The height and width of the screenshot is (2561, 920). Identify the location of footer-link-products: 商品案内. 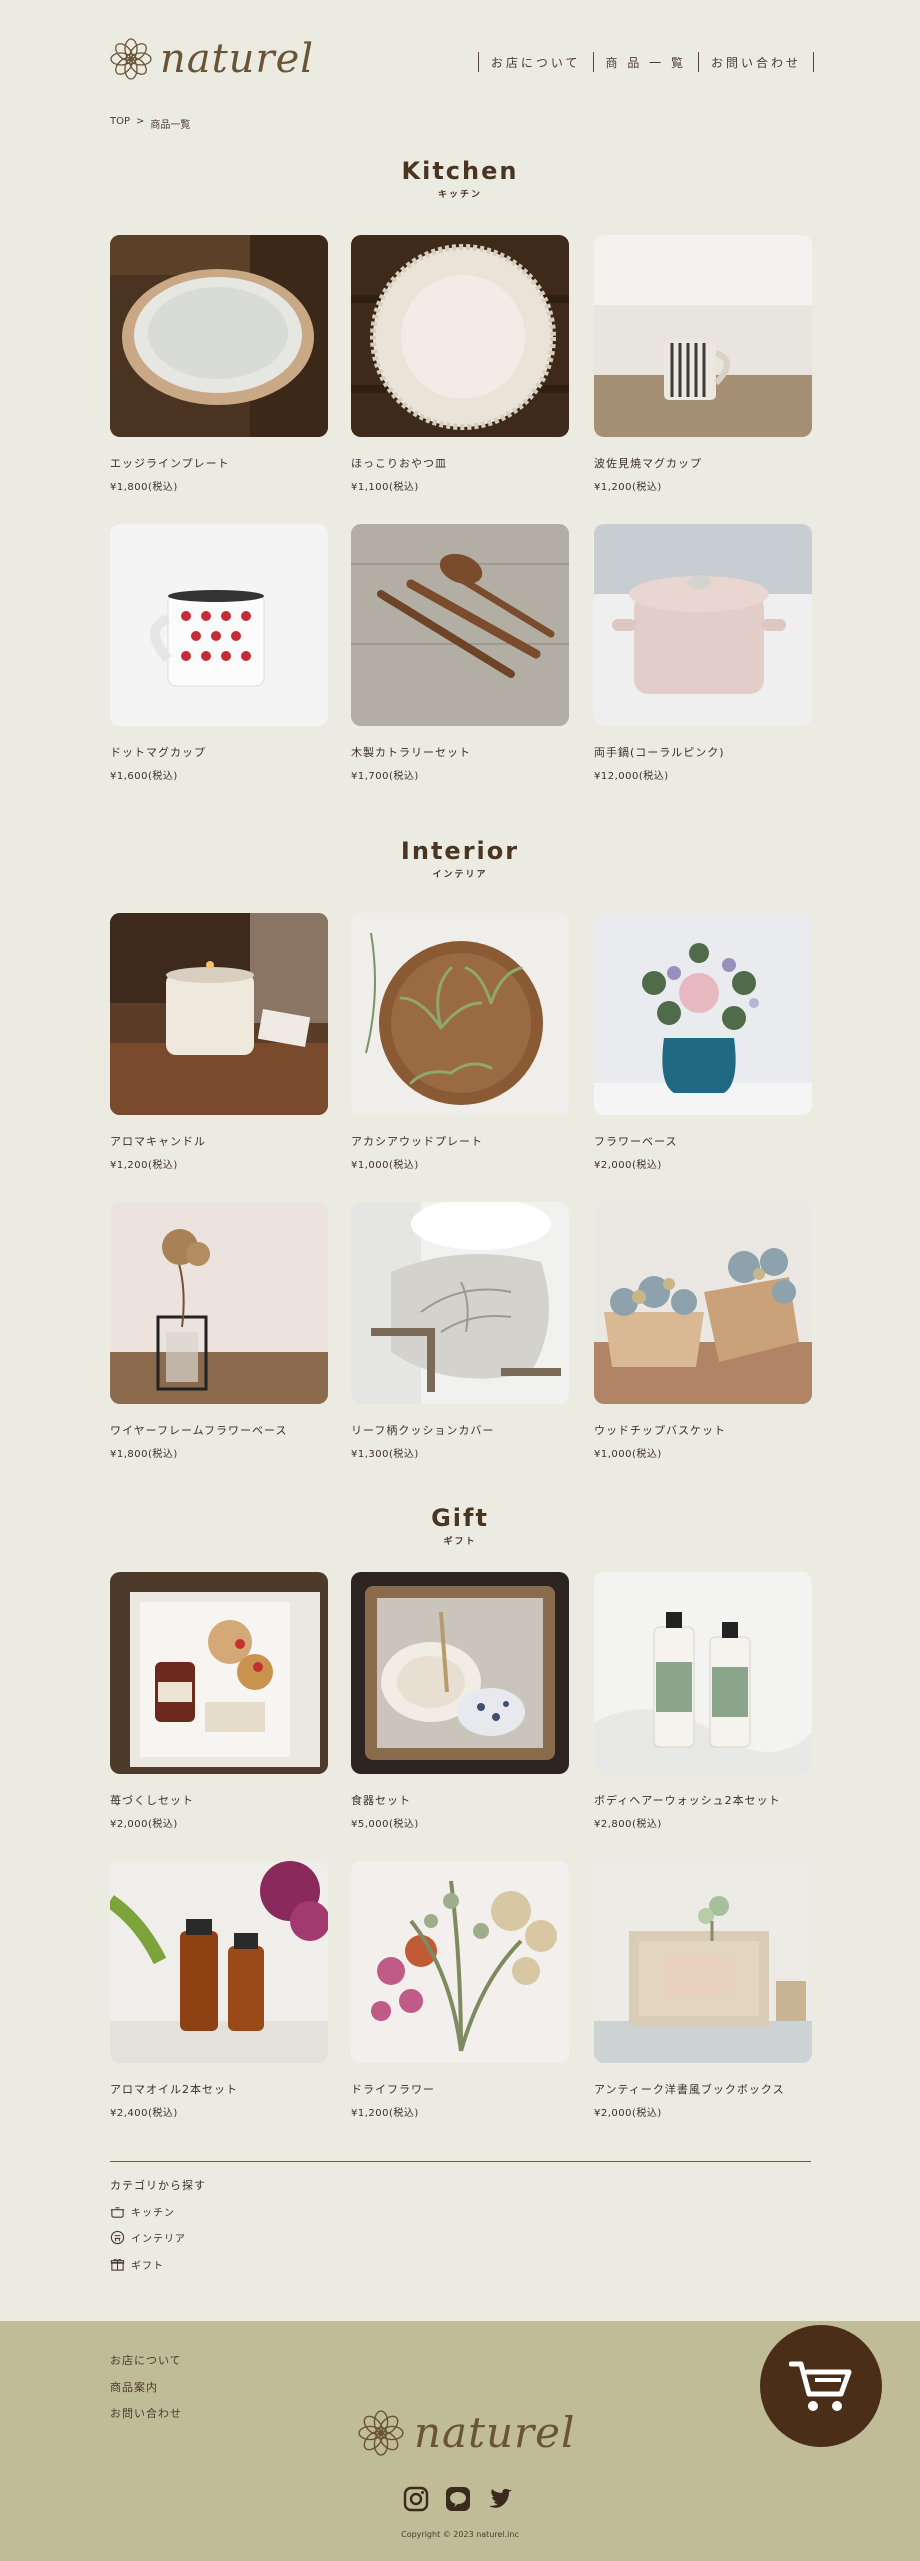
(134, 2387).